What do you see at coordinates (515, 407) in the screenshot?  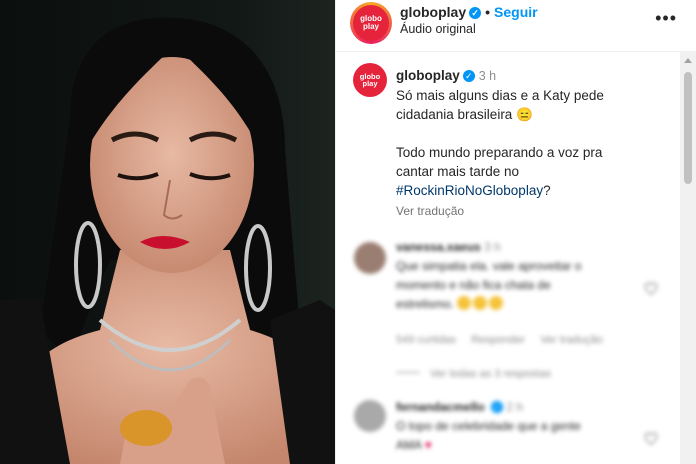 I see `comment-time: 2 h` at bounding box center [515, 407].